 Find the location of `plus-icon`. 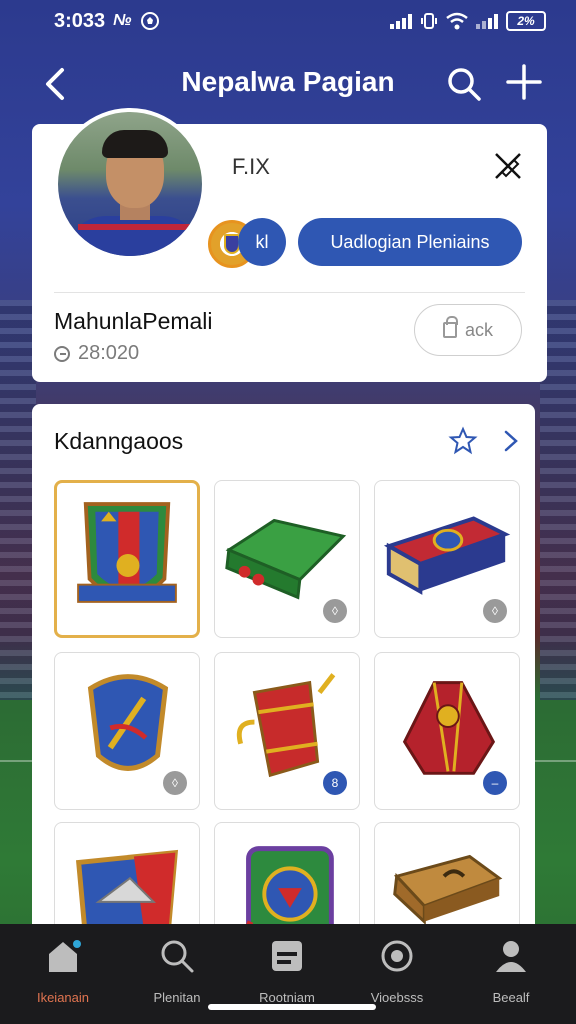

plus-icon is located at coordinates (524, 82).